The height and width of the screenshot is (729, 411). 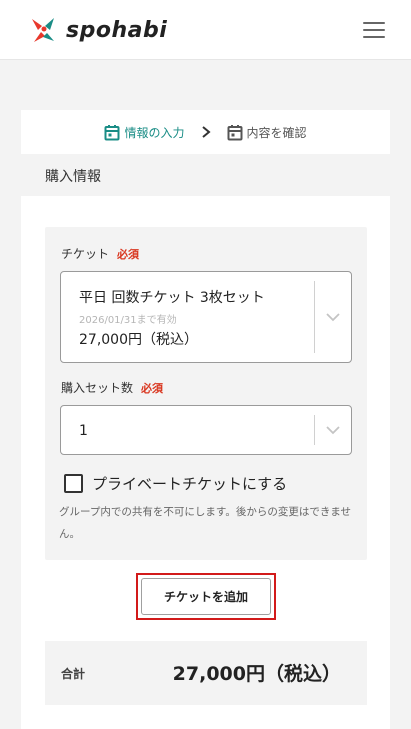 What do you see at coordinates (85, 254) in the screenshot?
I see `ticket-label-text: チケット` at bounding box center [85, 254].